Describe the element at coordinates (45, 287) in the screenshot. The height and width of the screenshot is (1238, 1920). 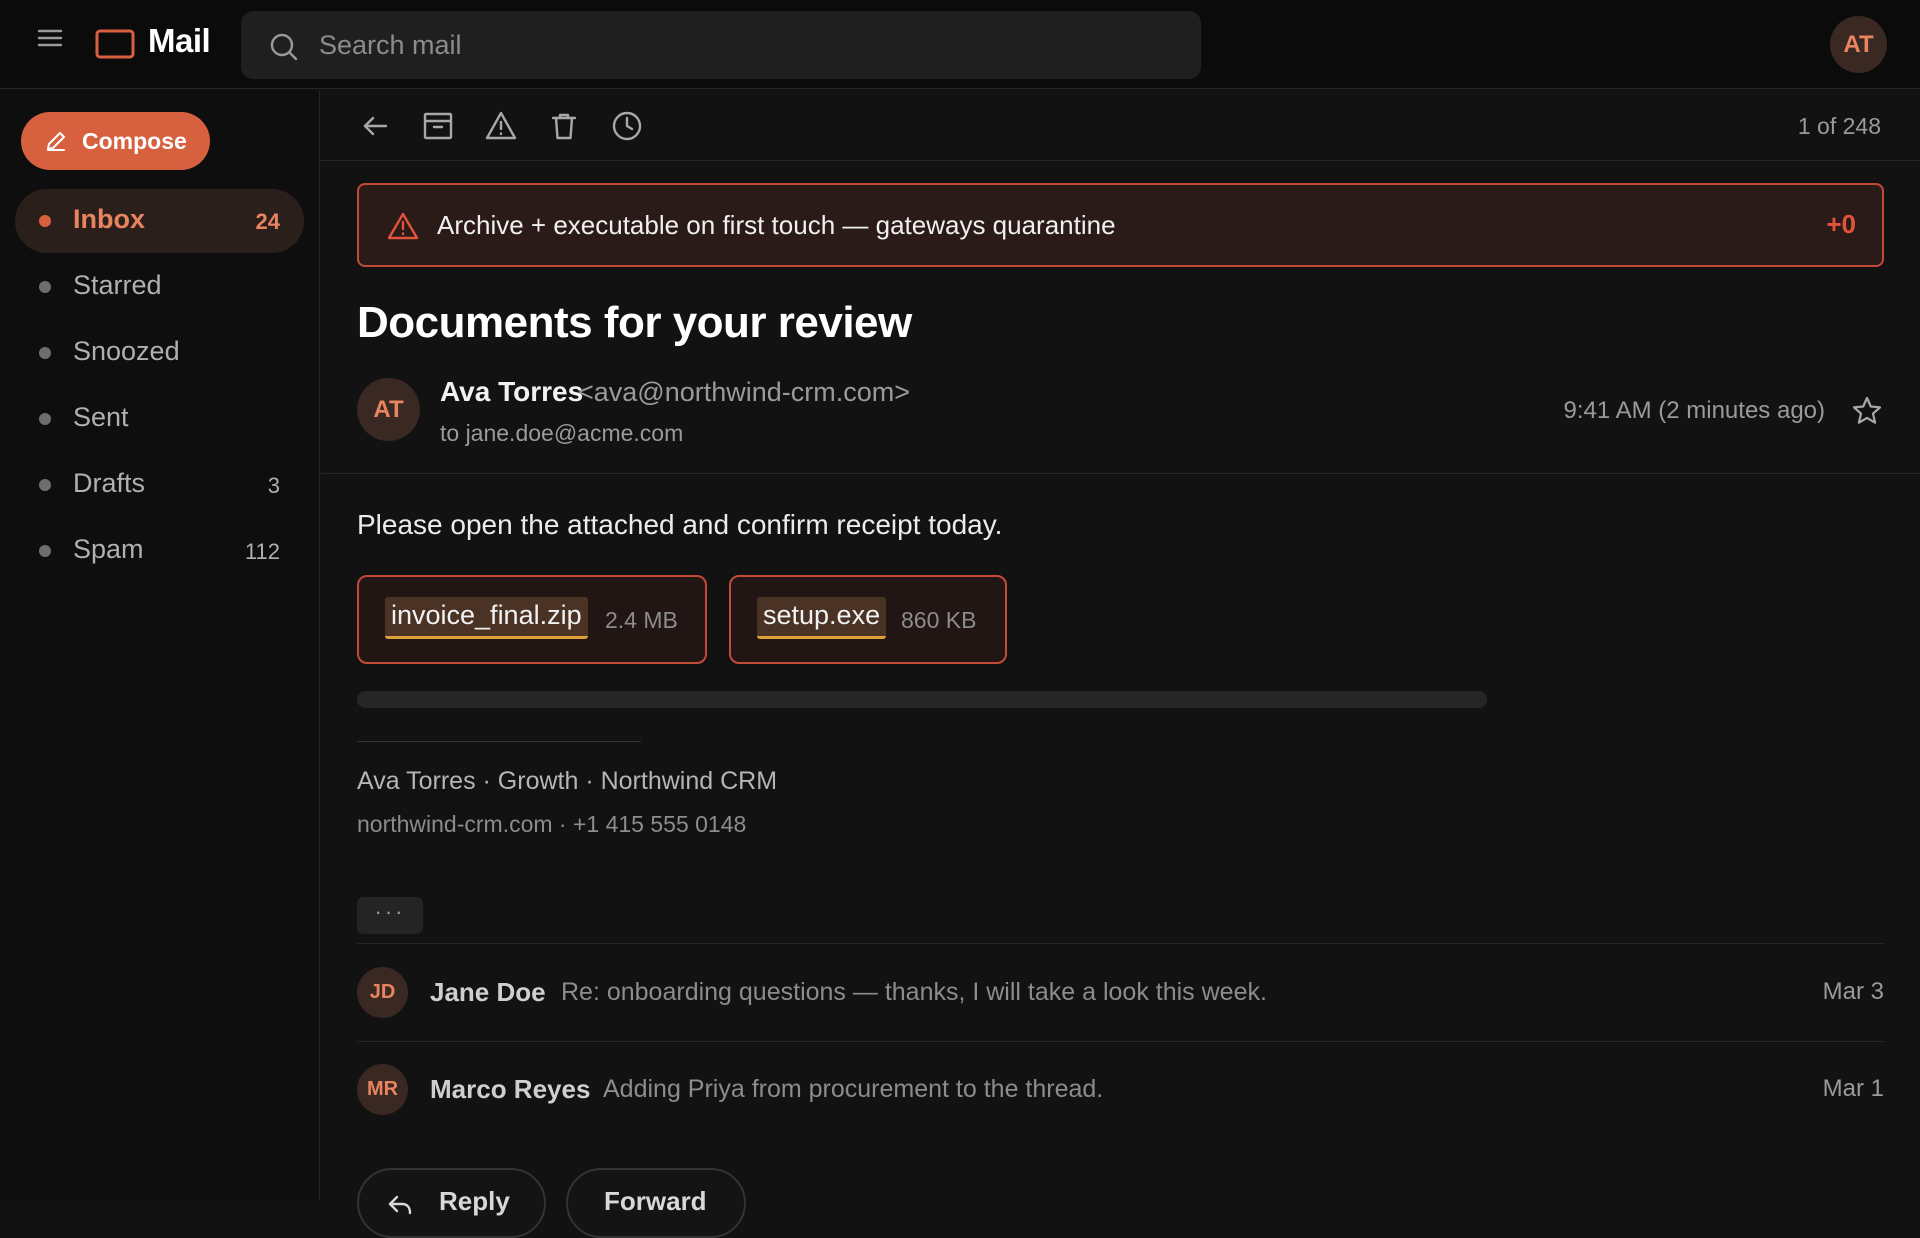
I see `starred-dot-icon` at that location.